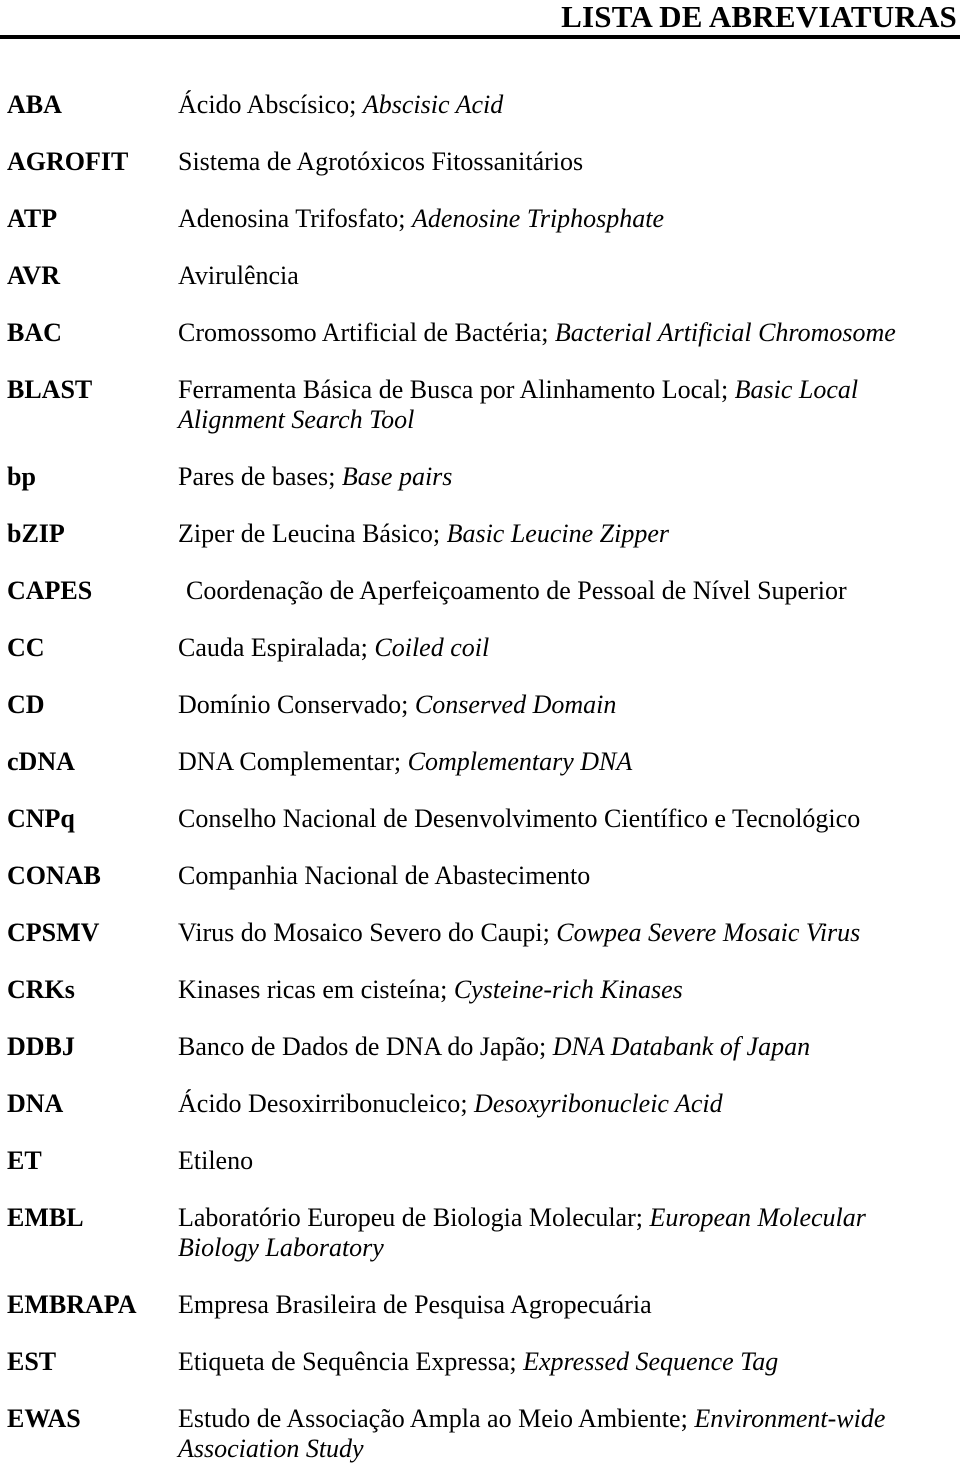  I want to click on page-header: LISTA DE ABREVIATURAS, so click(480, 19).